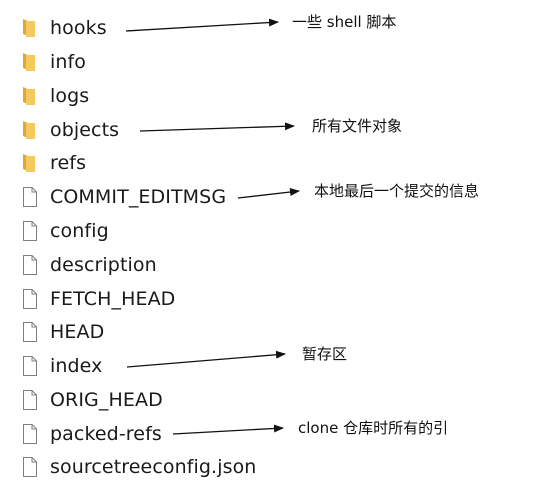  What do you see at coordinates (206, 359) in the screenshot?
I see `arrow-index` at bounding box center [206, 359].